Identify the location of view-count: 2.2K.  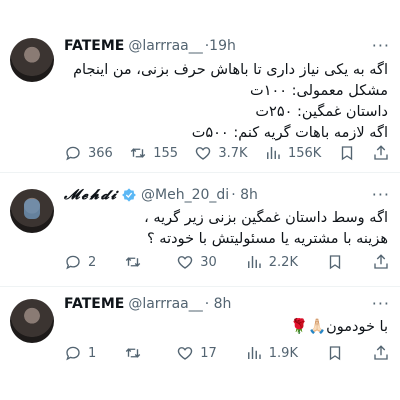
(283, 262).